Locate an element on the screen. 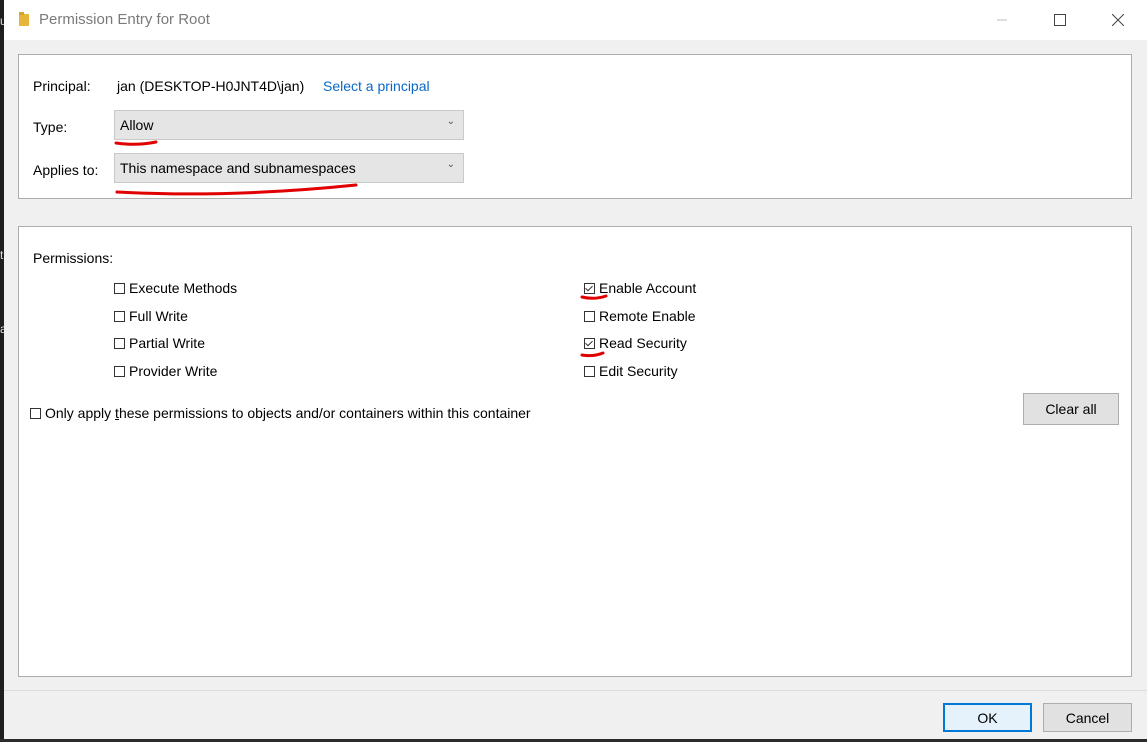 The image size is (1147, 742). permission-label: Remote Enable is located at coordinates (647, 316).